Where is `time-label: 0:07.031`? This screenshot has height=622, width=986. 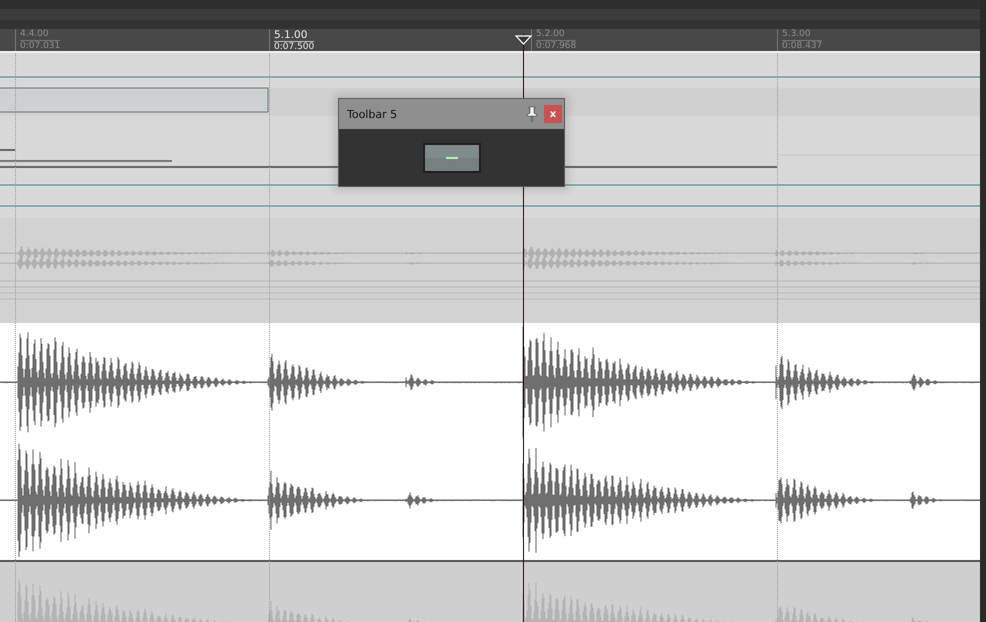 time-label: 0:07.031 is located at coordinates (40, 45).